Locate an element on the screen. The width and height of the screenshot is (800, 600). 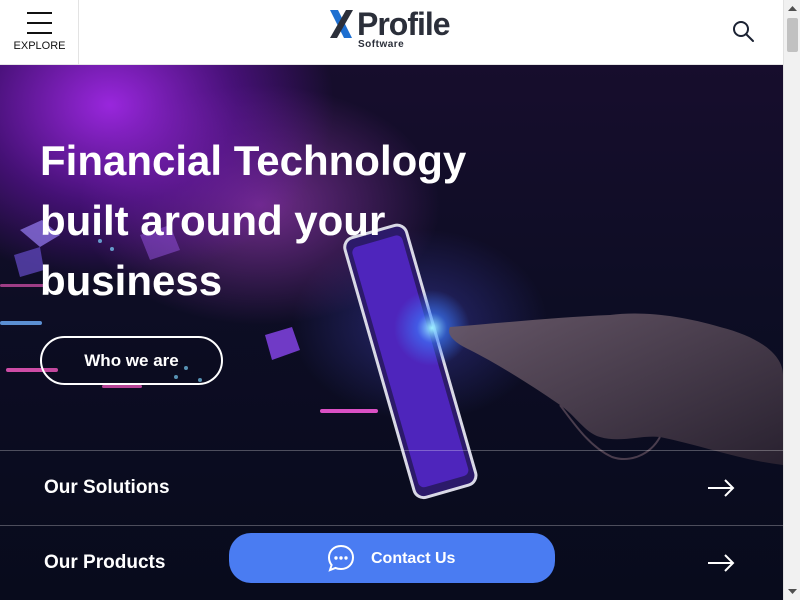
logo-subtitle: Software is located at coordinates (381, 44).